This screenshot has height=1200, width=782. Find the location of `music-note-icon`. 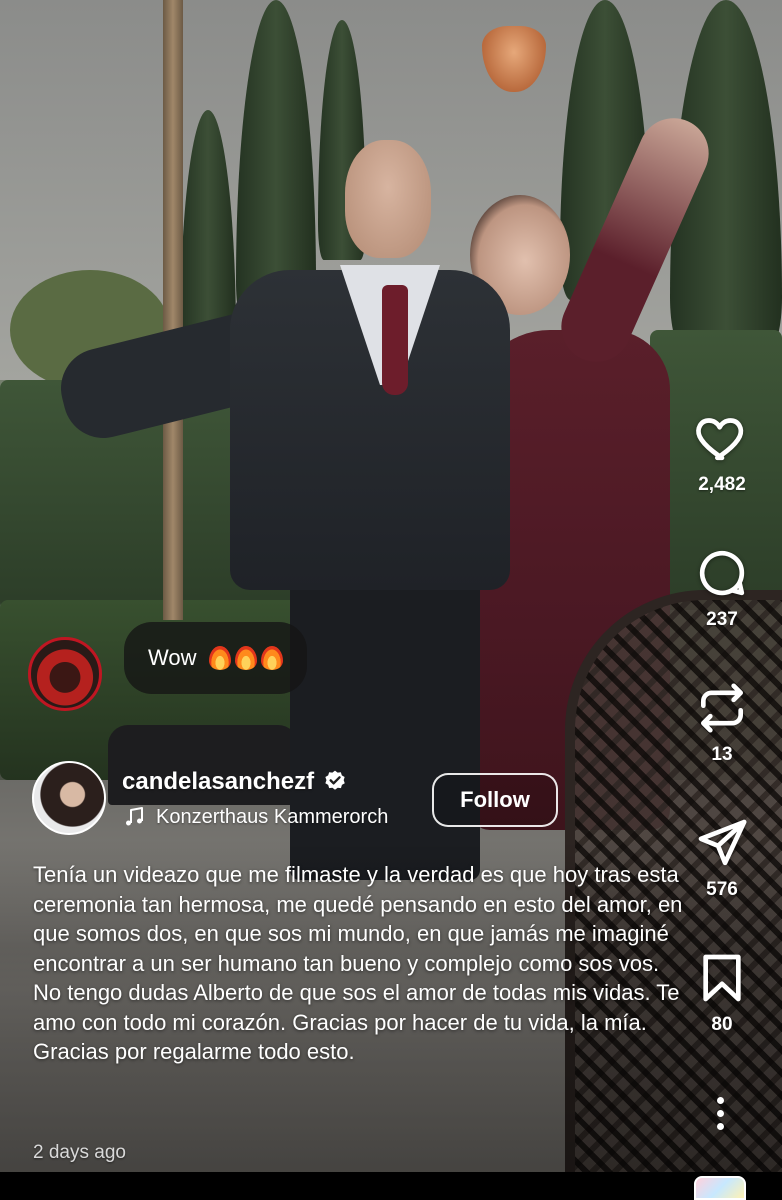

music-note-icon is located at coordinates (134, 816).